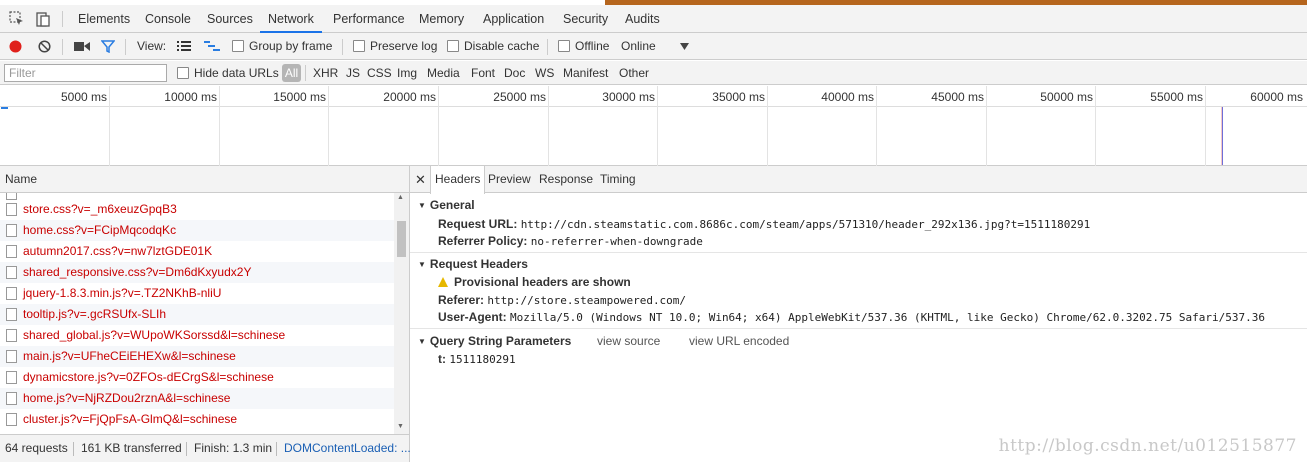  What do you see at coordinates (473, 264) in the screenshot?
I see `request-headers-section-header: ▼ Request Headers` at bounding box center [473, 264].